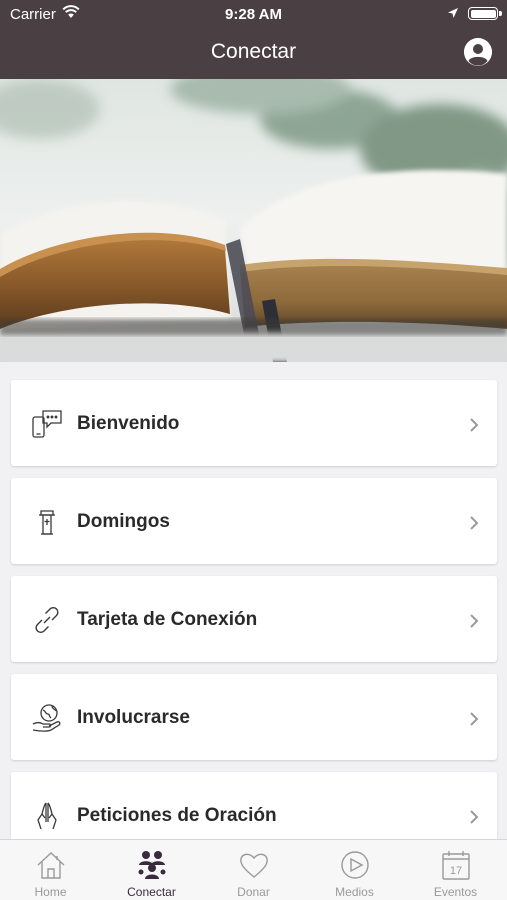  Describe the element at coordinates (253, 865) in the screenshot. I see `heart-icon` at that location.